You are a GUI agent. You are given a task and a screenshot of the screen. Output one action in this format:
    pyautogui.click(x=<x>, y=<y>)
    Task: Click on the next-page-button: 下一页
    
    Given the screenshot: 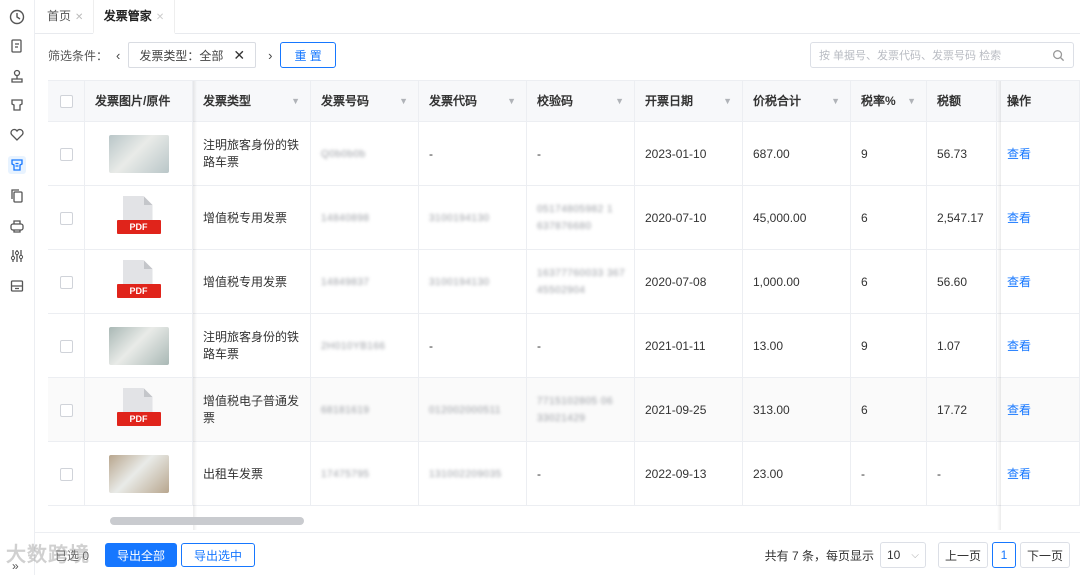 What is the action you would take?
    pyautogui.click(x=1044, y=555)
    